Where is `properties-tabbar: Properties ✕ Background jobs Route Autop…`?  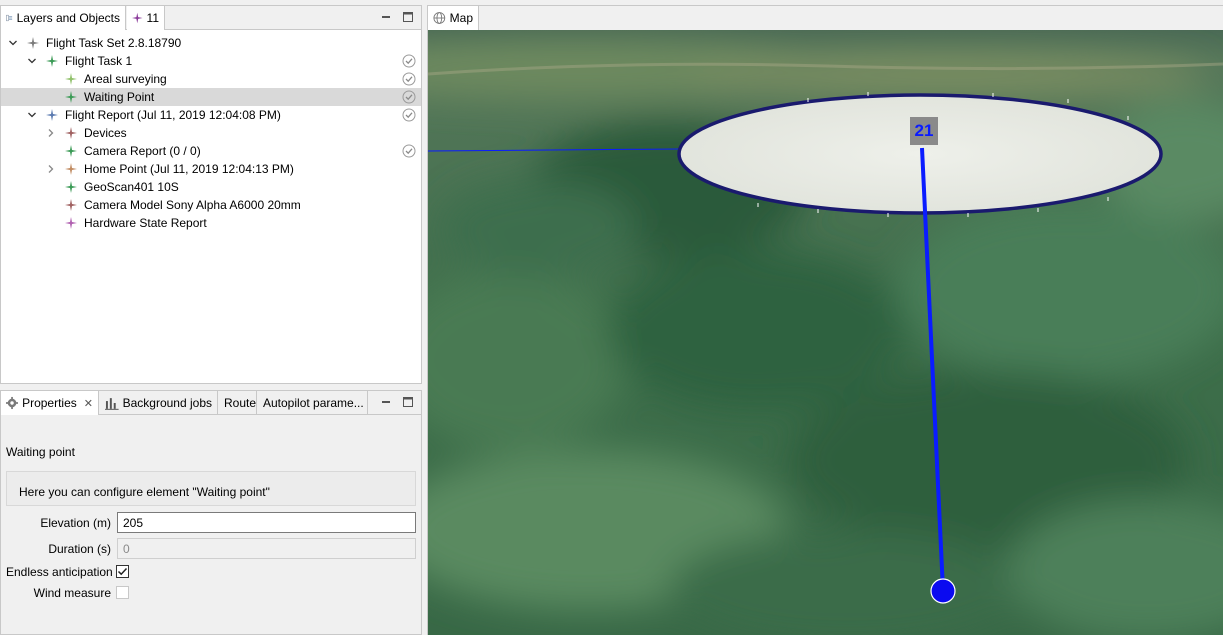 properties-tabbar: Properties ✕ Background jobs Route Autop… is located at coordinates (211, 403).